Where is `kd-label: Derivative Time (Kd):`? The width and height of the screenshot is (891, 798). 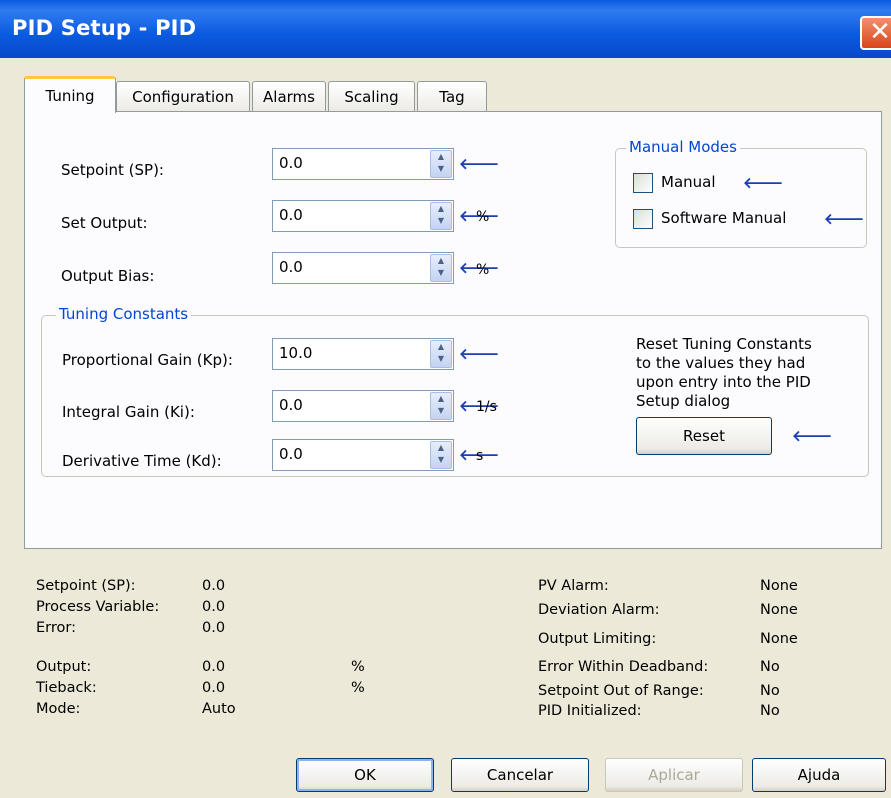
kd-label: Derivative Time (Kd): is located at coordinates (142, 461).